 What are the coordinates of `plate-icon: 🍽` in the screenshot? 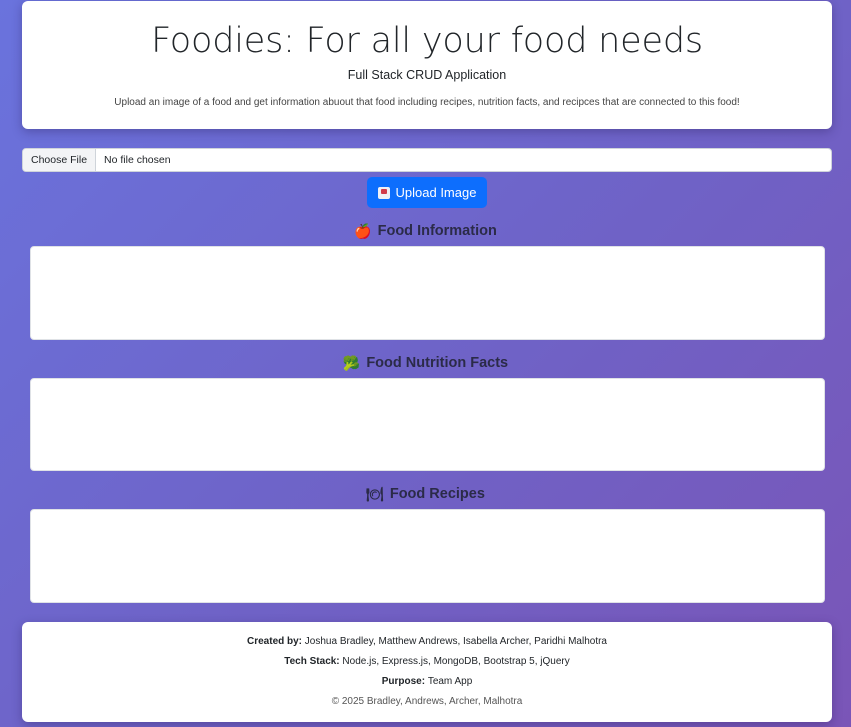 It's located at (375, 494).